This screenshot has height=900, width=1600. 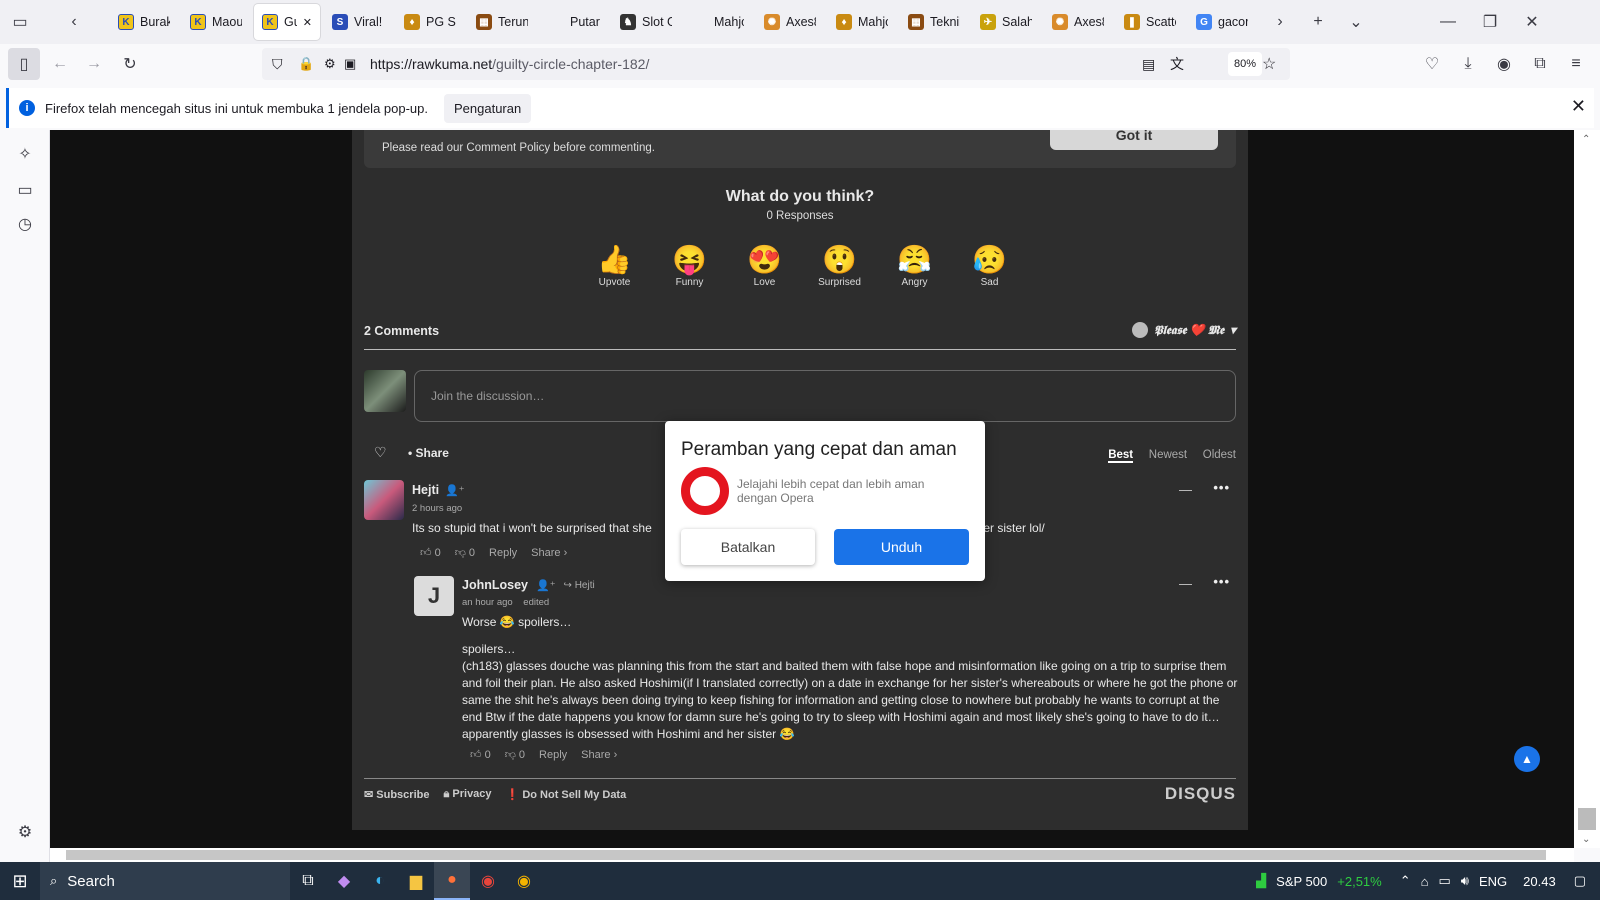 What do you see at coordinates (689, 265) in the screenshot?
I see `reaction-funny: 😝 Funny` at bounding box center [689, 265].